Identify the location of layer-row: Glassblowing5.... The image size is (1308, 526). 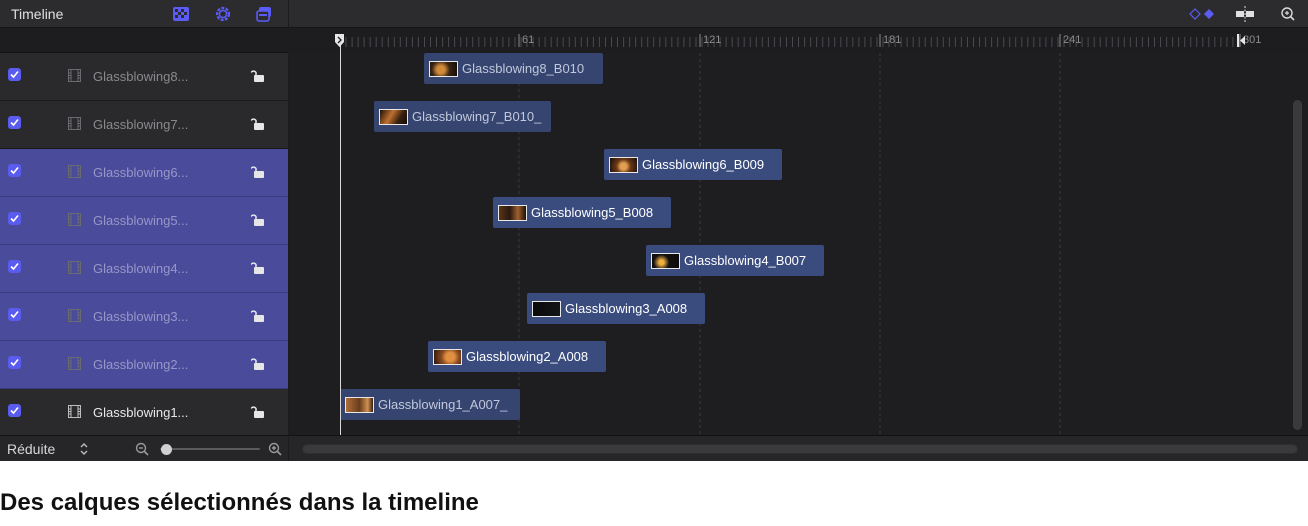
(144, 221).